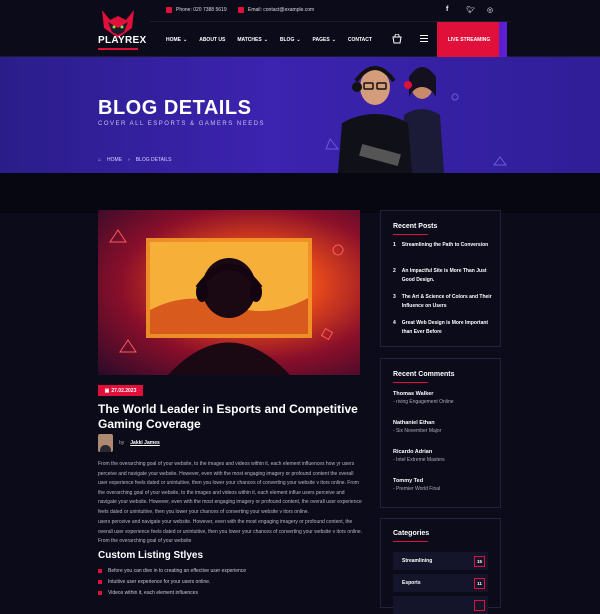 Image resolution: width=600 pixels, height=614 pixels. What do you see at coordinates (394, 271) in the screenshot?
I see `recent-post-number: 2` at bounding box center [394, 271].